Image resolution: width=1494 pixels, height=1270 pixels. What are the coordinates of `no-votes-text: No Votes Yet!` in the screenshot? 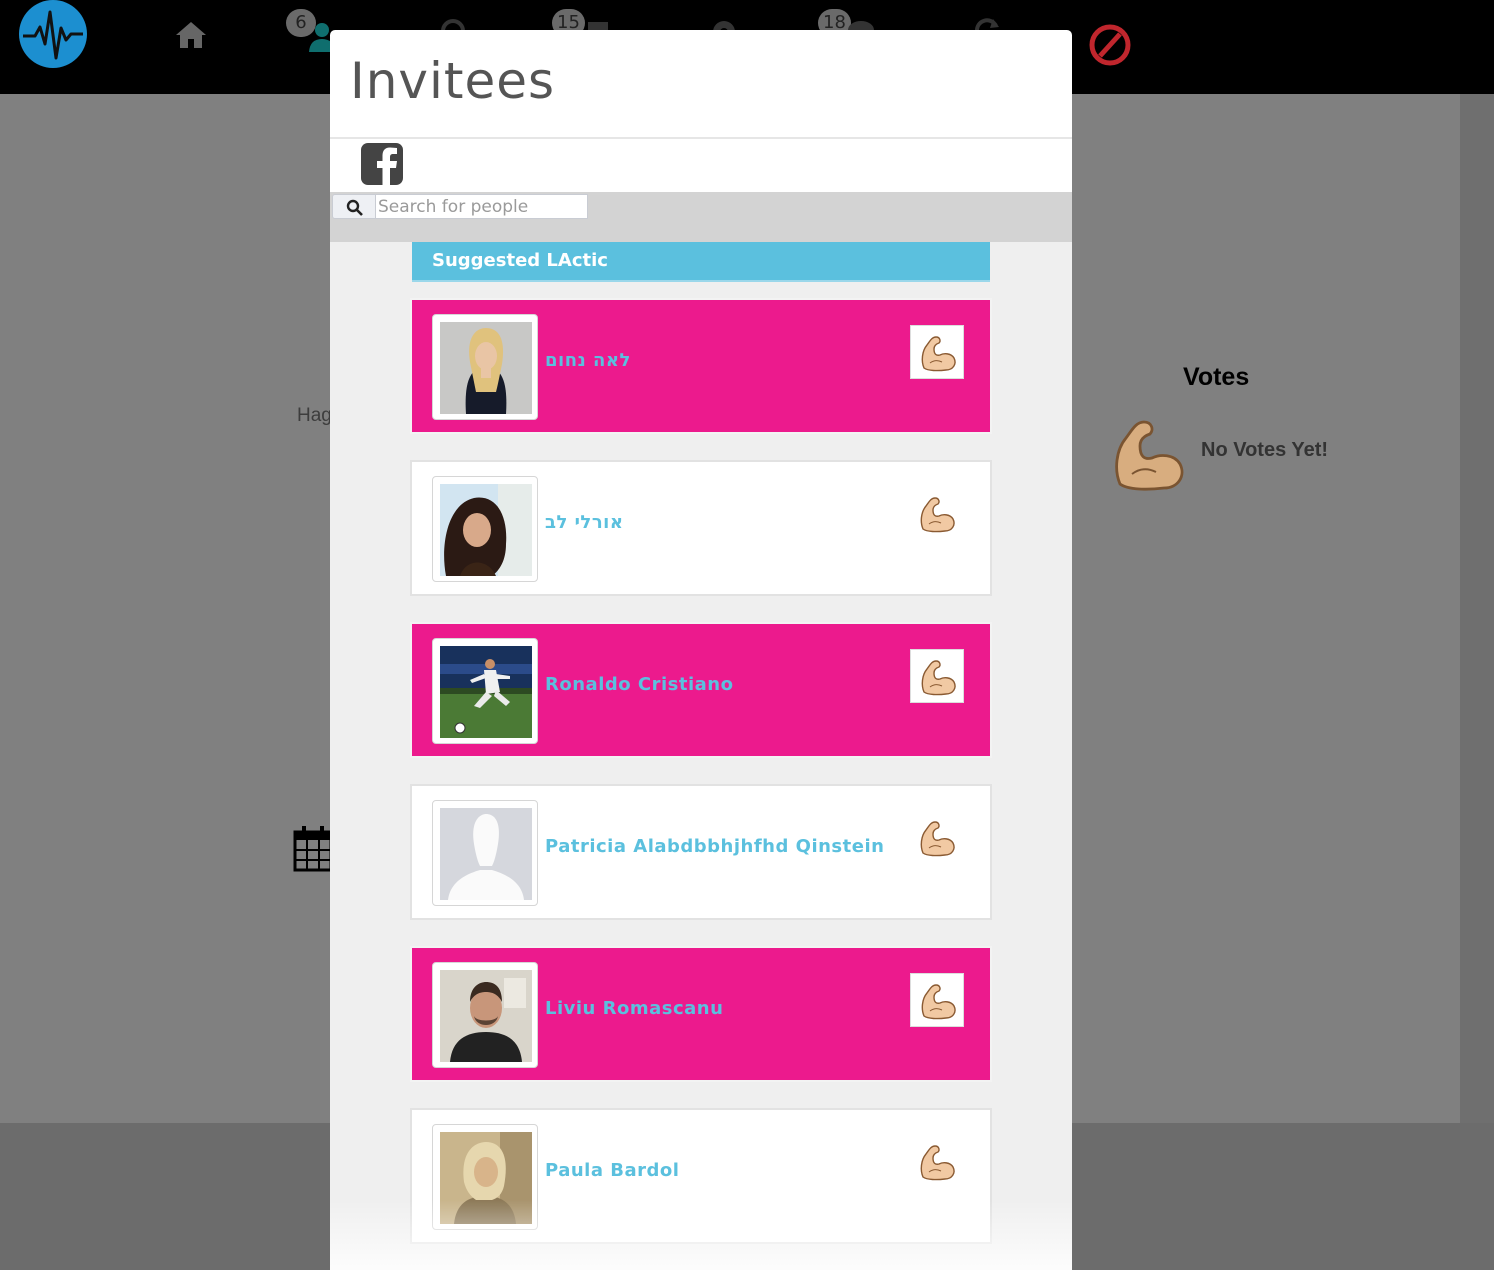 It's located at (1265, 450).